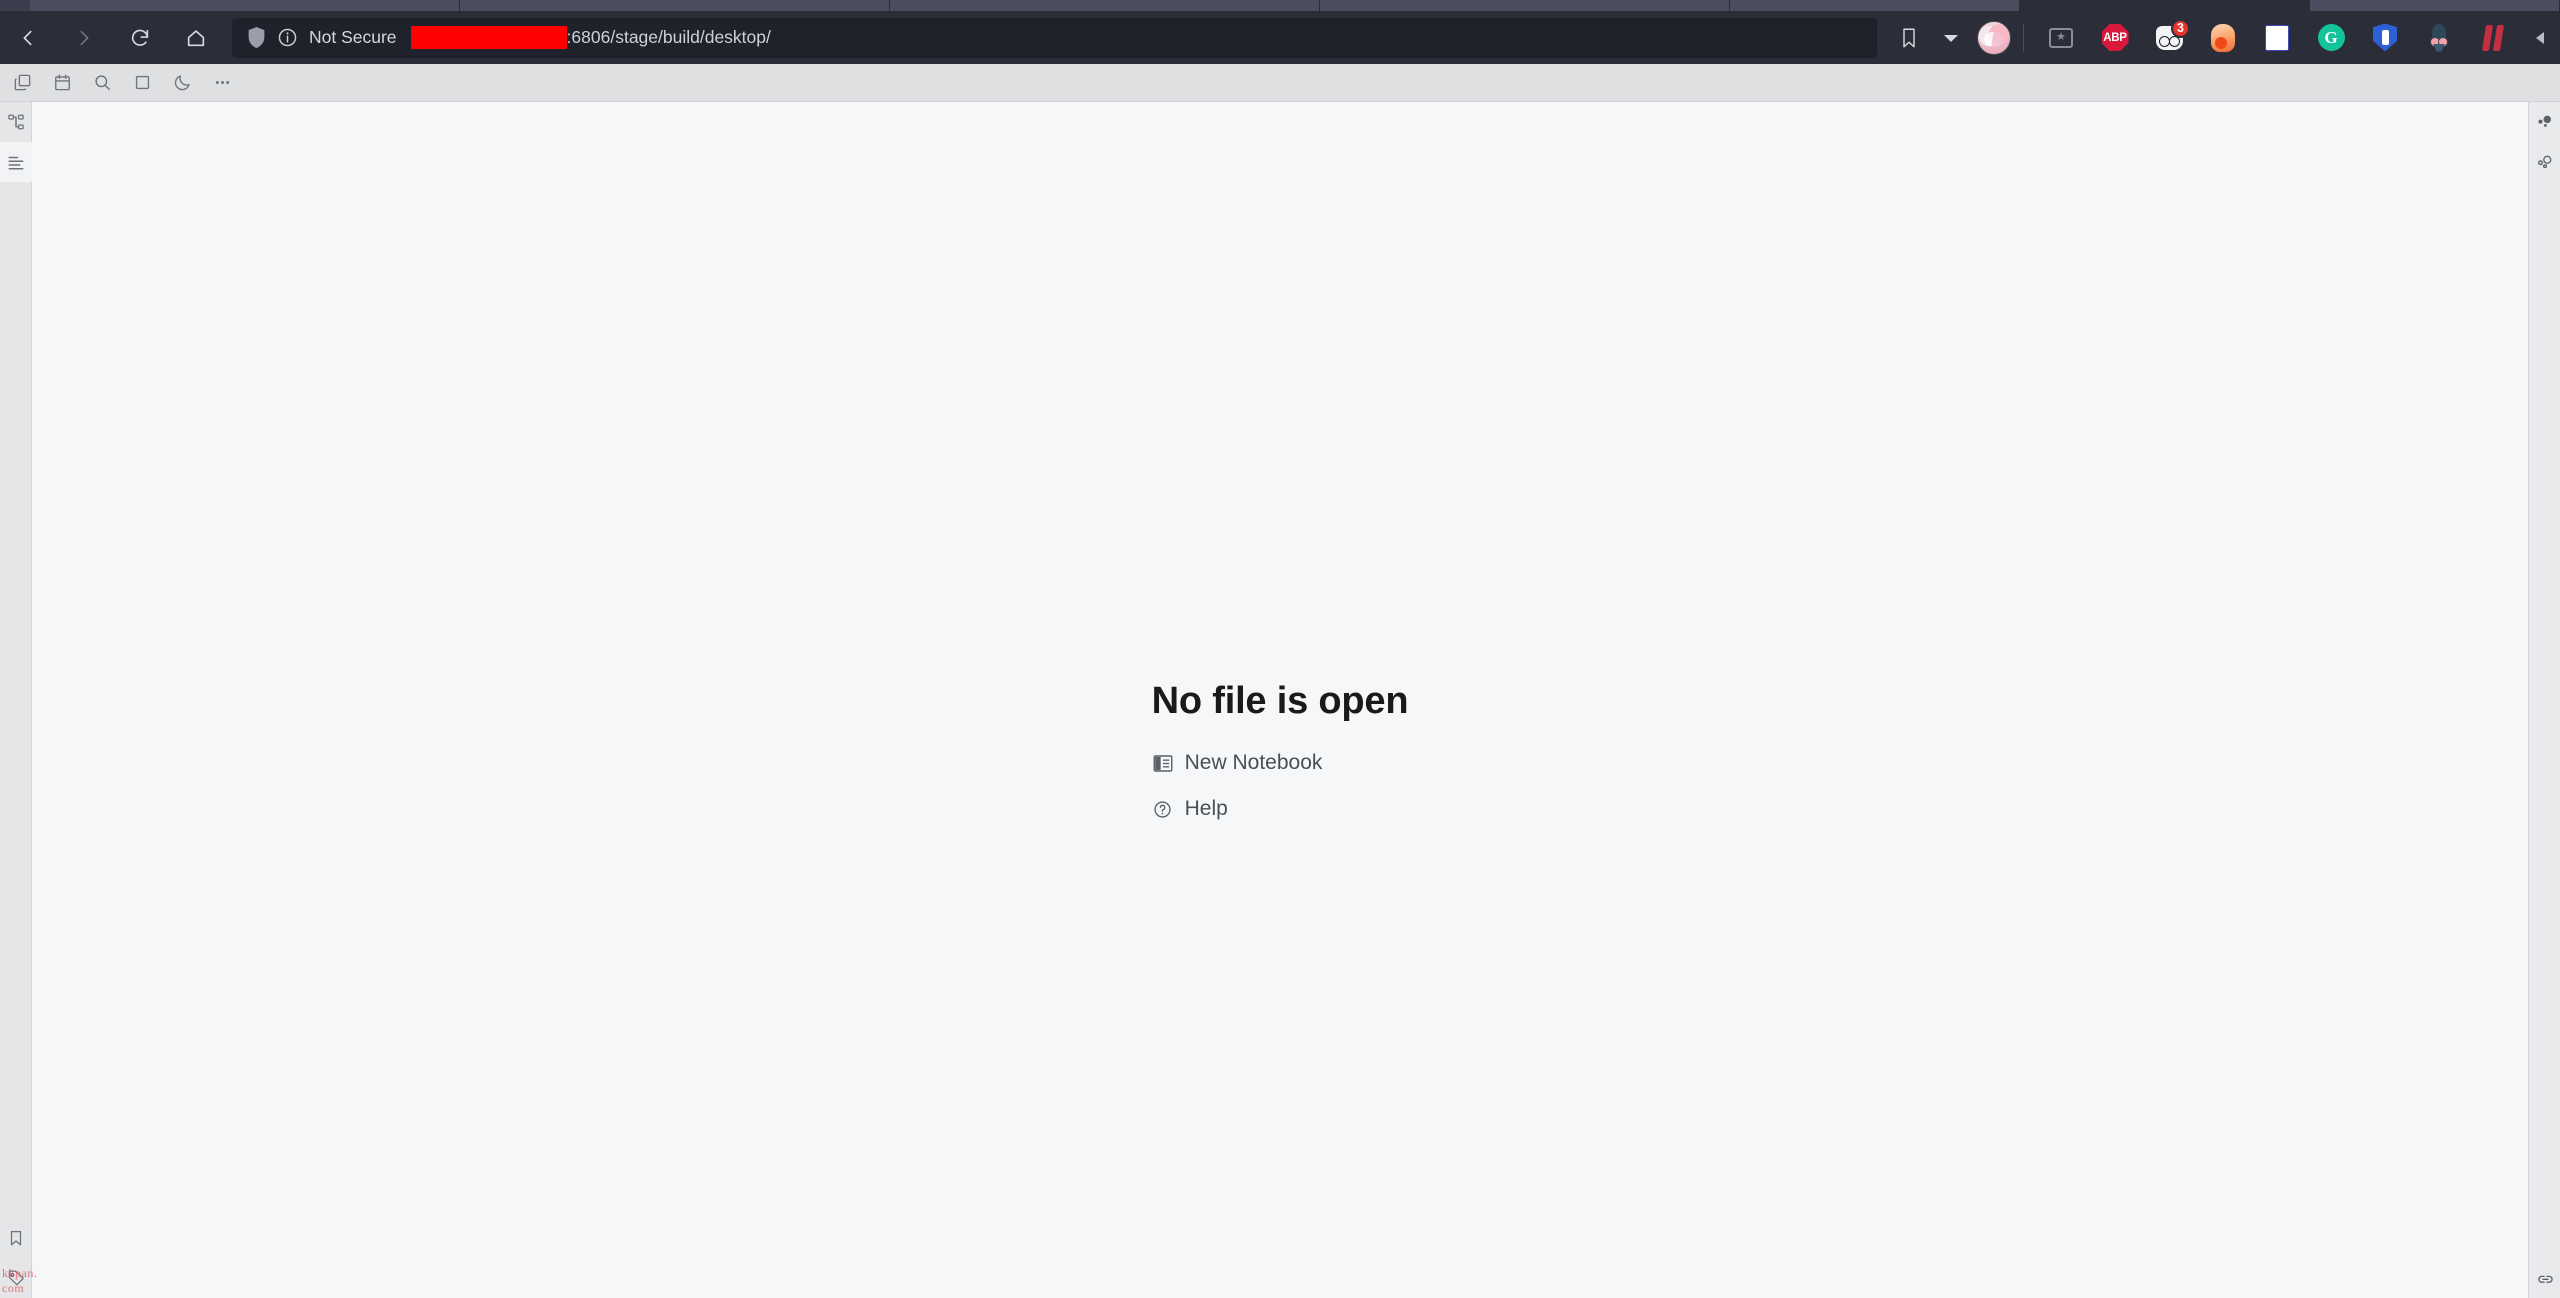 The height and width of the screenshot is (1298, 2560). I want to click on forward-button, so click(84, 38).